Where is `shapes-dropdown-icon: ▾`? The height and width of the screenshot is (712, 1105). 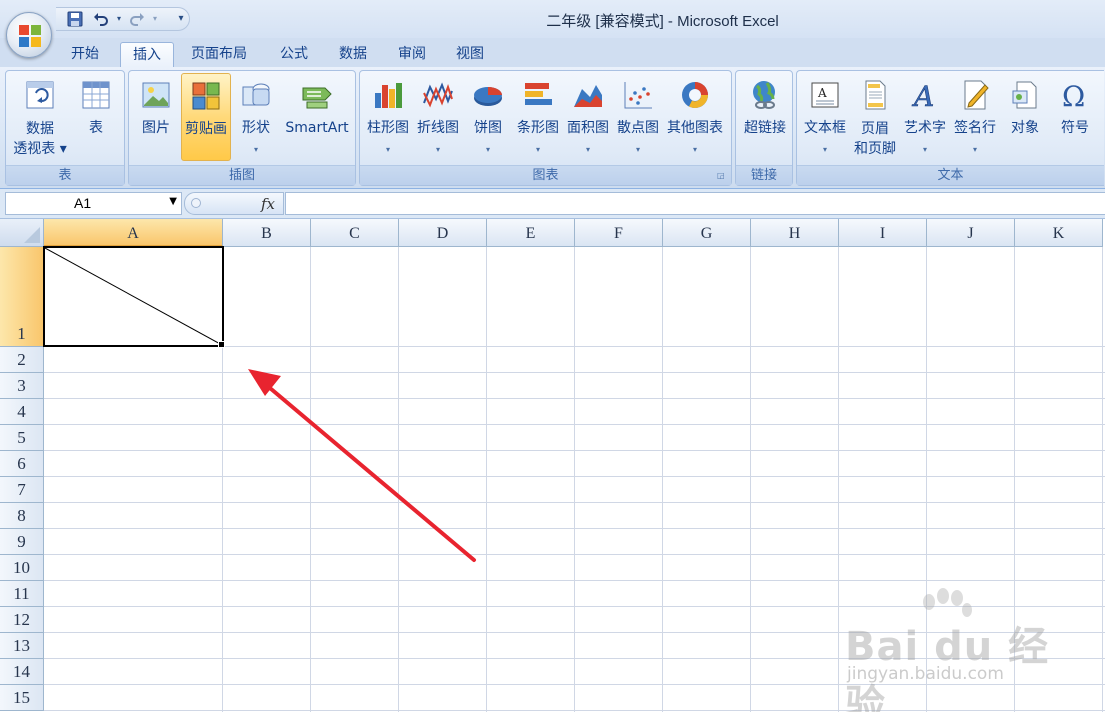
shapes-dropdown-icon: ▾ is located at coordinates (255, 149).